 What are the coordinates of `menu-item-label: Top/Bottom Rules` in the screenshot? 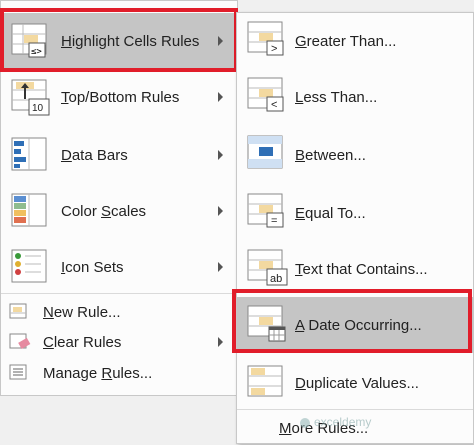 It's located at (120, 97).